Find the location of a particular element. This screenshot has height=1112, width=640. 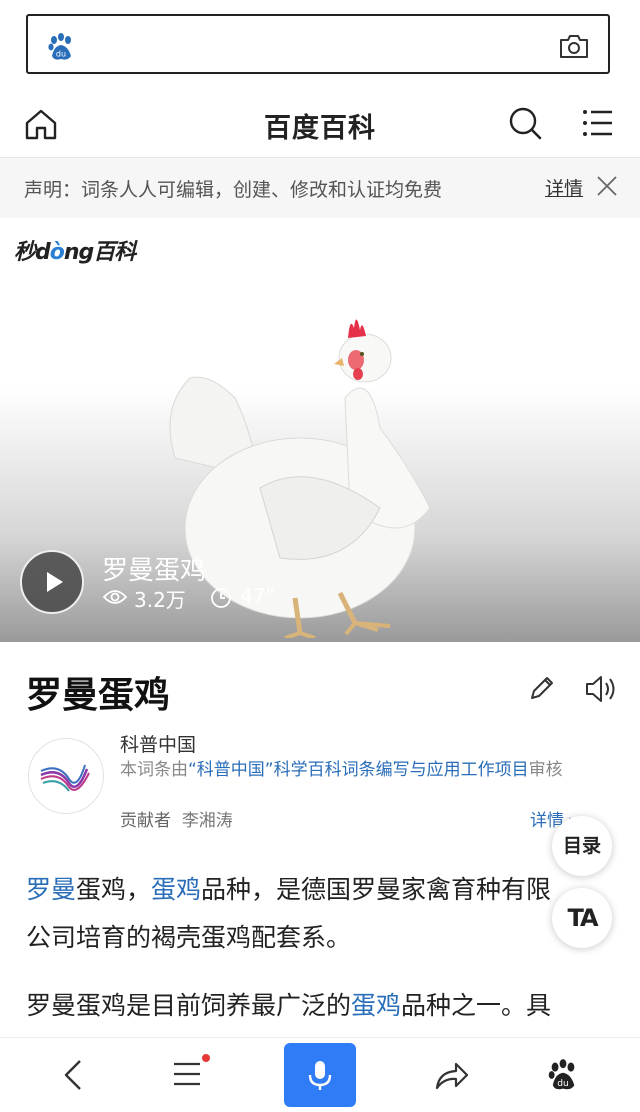

view-count: 3.2万 is located at coordinates (160, 600).